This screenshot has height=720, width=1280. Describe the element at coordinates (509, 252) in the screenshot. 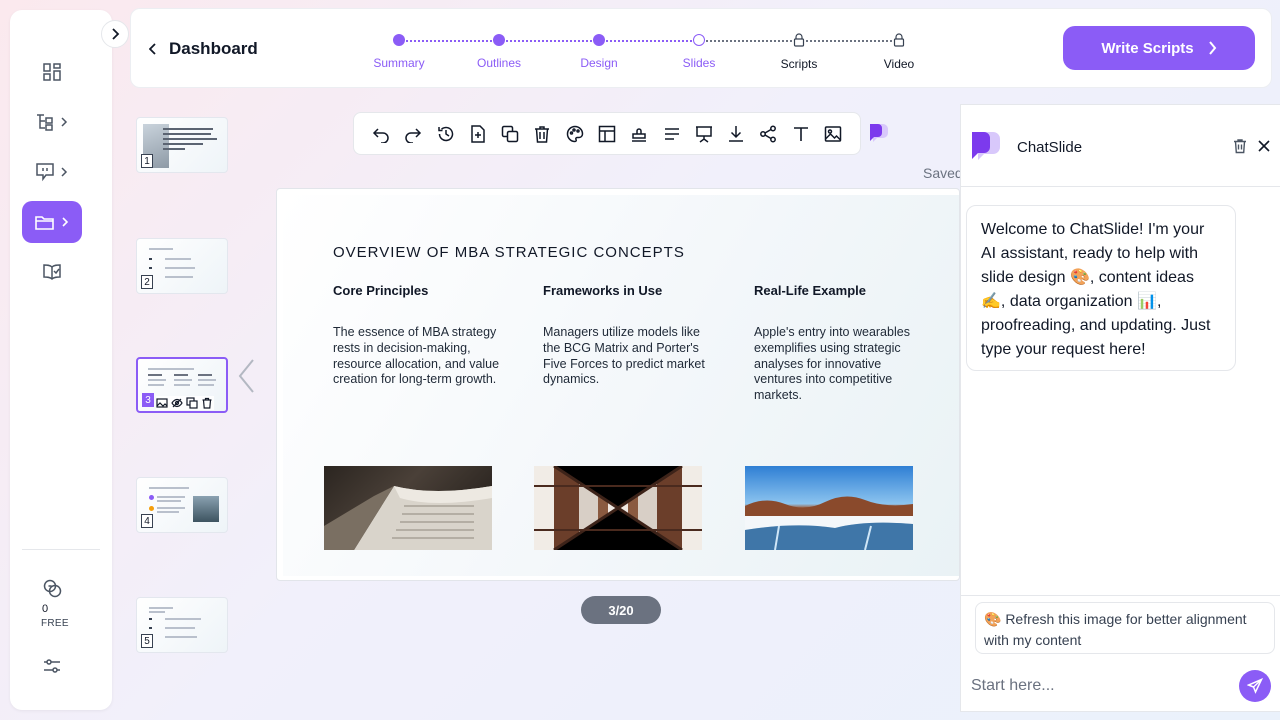

I see `slide-title: OVERVIEW OF MBA STRATEGIC CONCEPTS` at that location.